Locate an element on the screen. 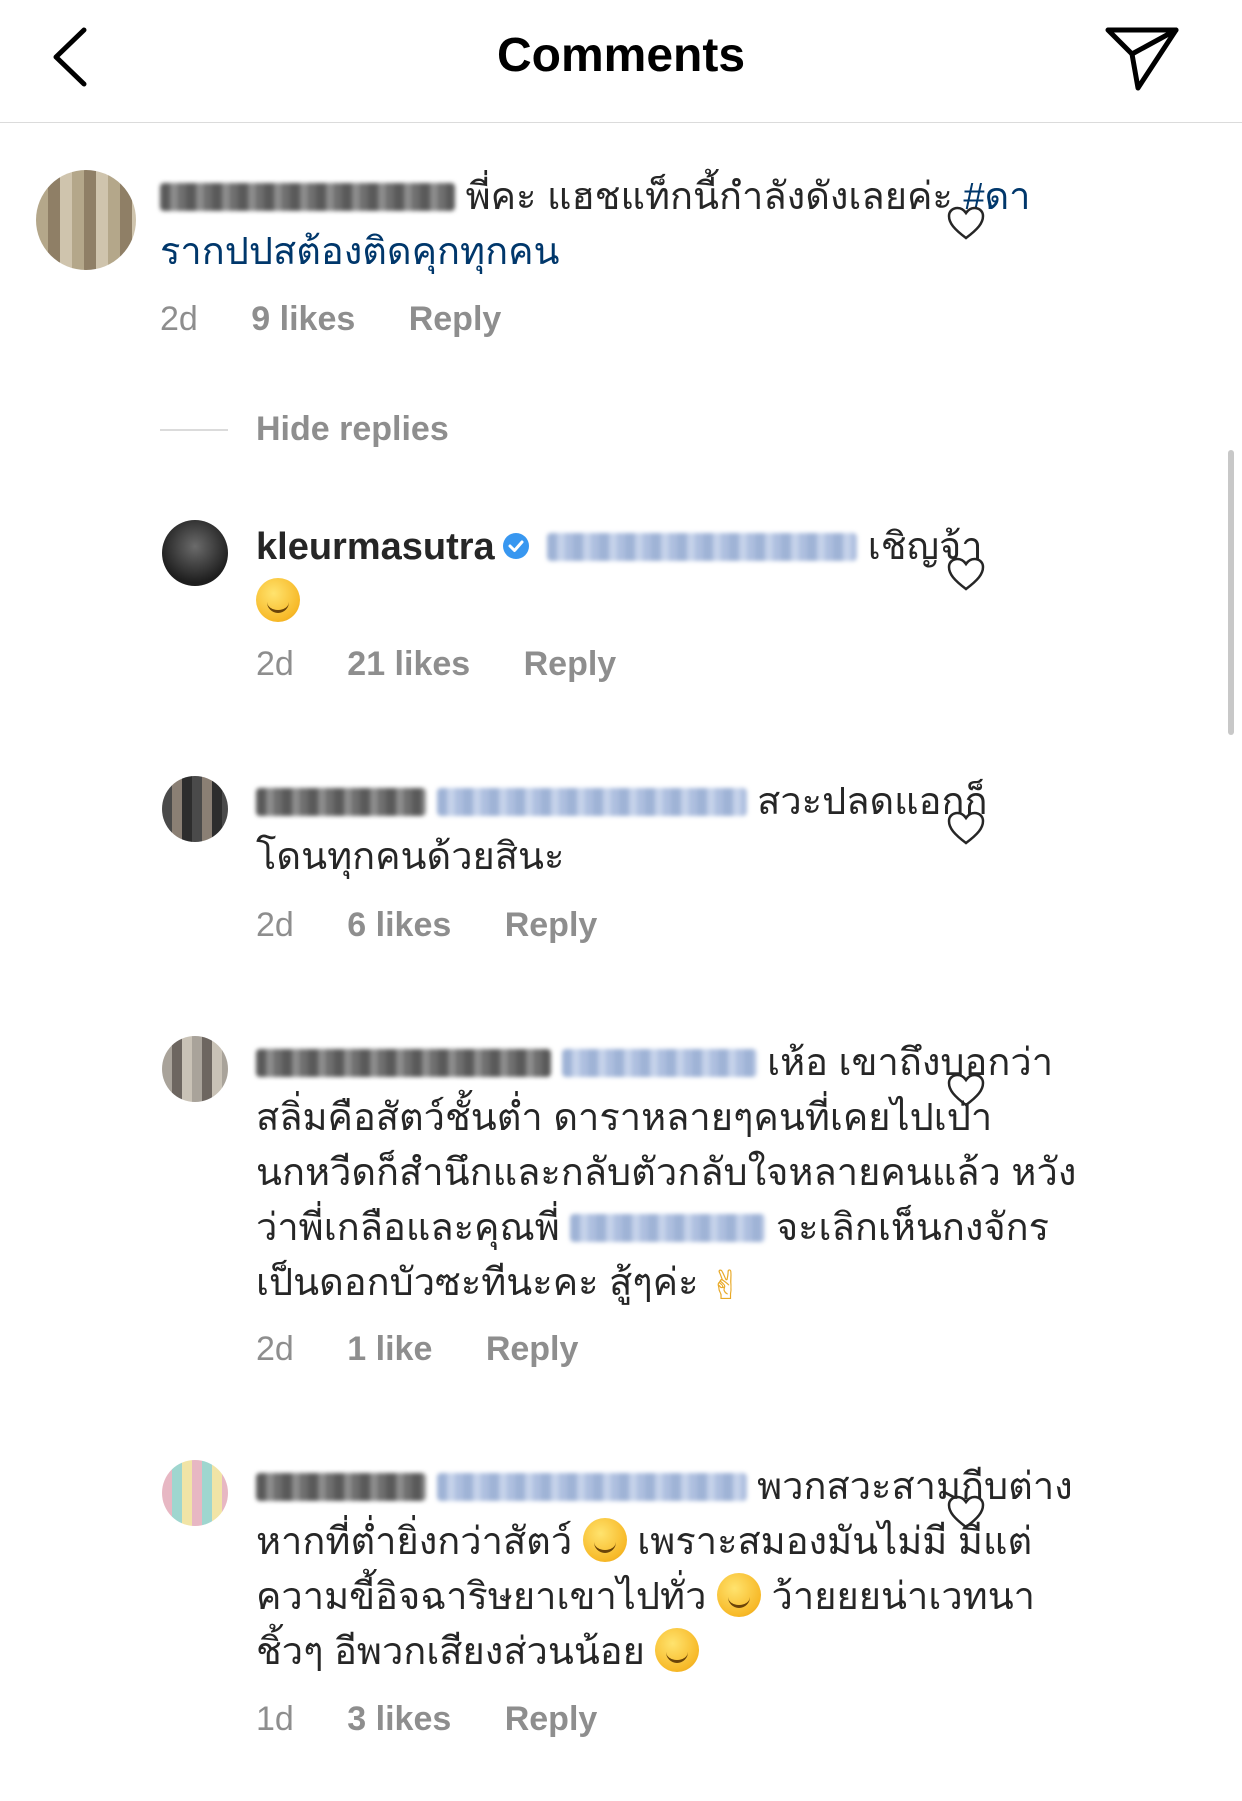  likes-count: 3 likes is located at coordinates (399, 1719).